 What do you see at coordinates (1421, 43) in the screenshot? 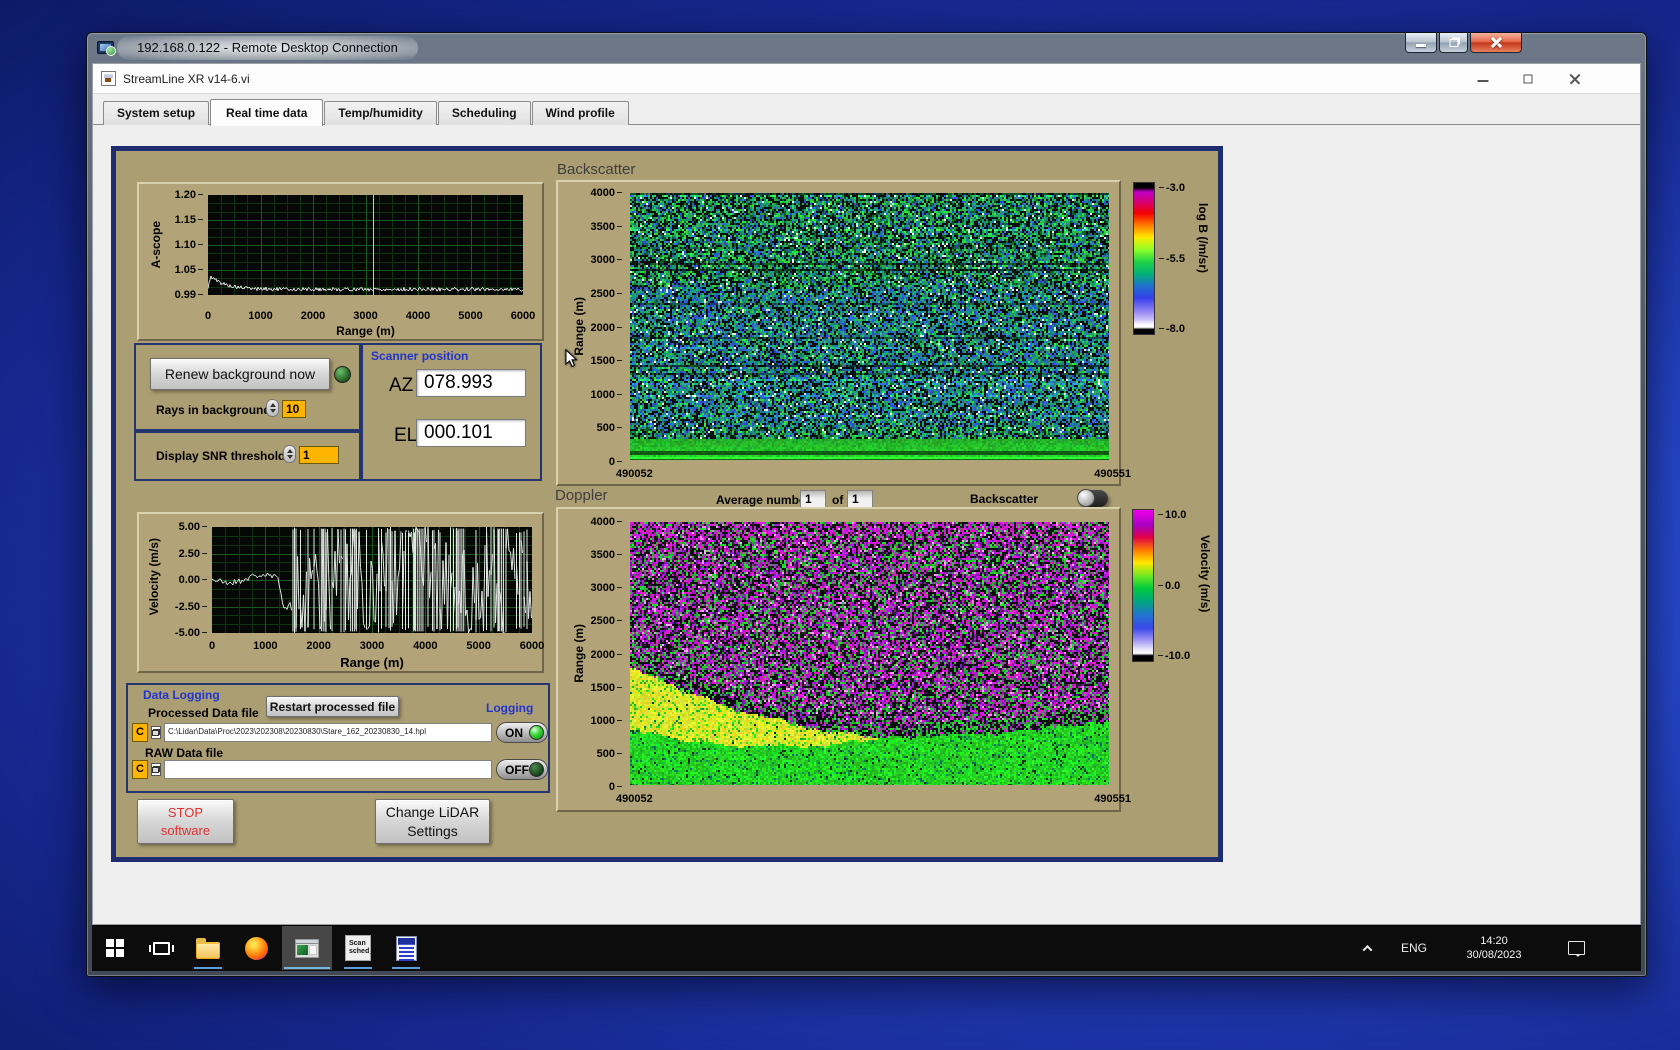
I see `rdp-minimize-button` at bounding box center [1421, 43].